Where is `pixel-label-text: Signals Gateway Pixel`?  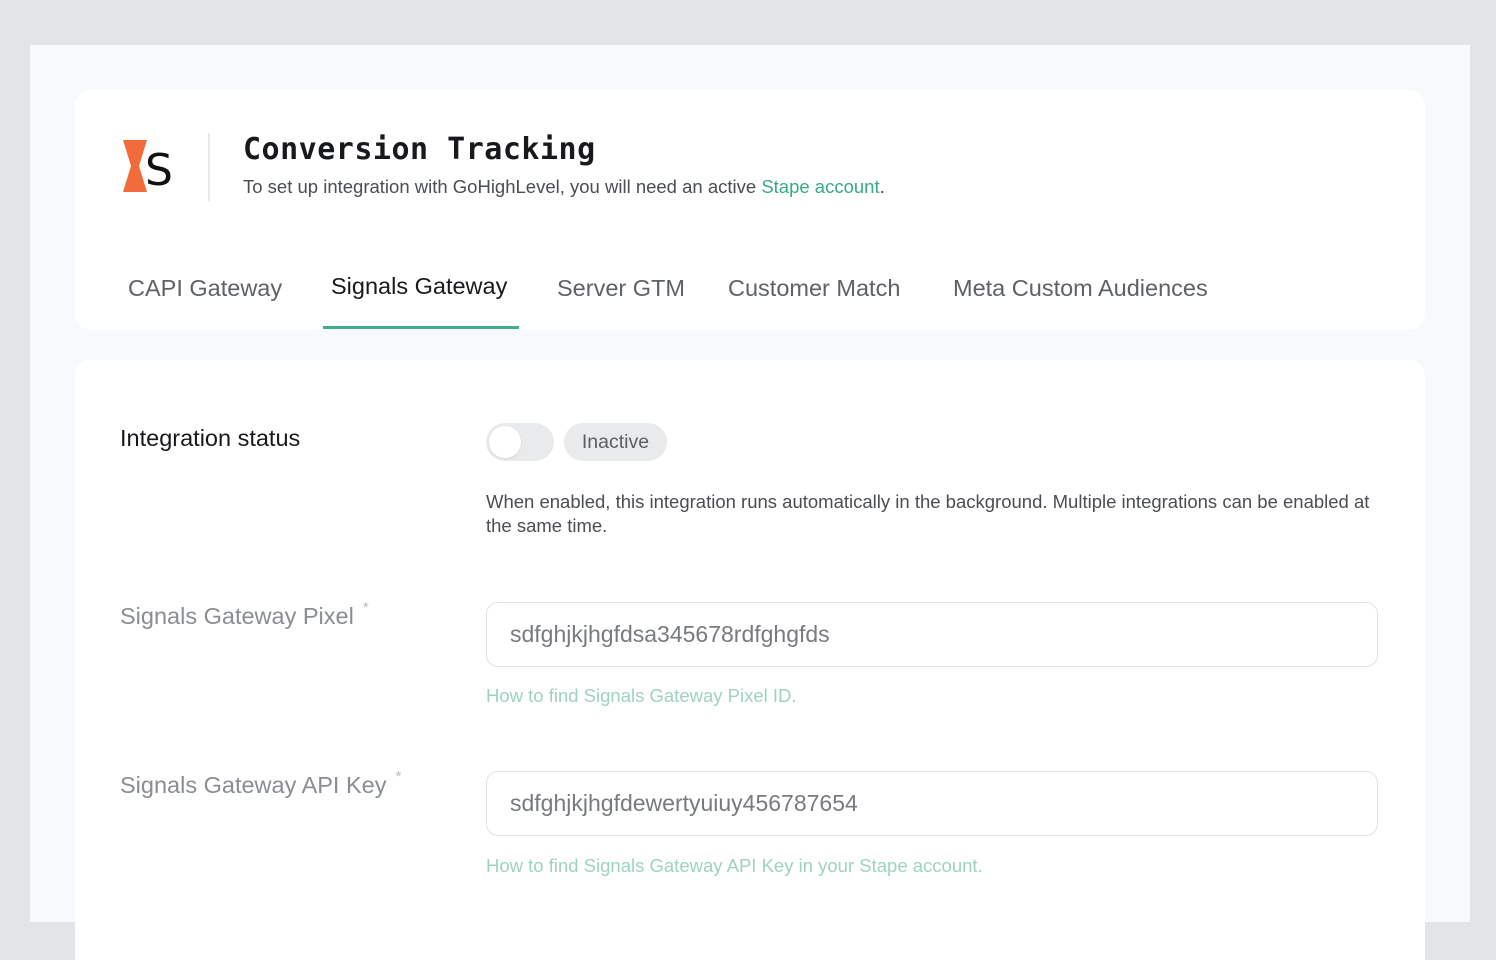
pixel-label-text: Signals Gateway Pixel is located at coordinates (237, 616).